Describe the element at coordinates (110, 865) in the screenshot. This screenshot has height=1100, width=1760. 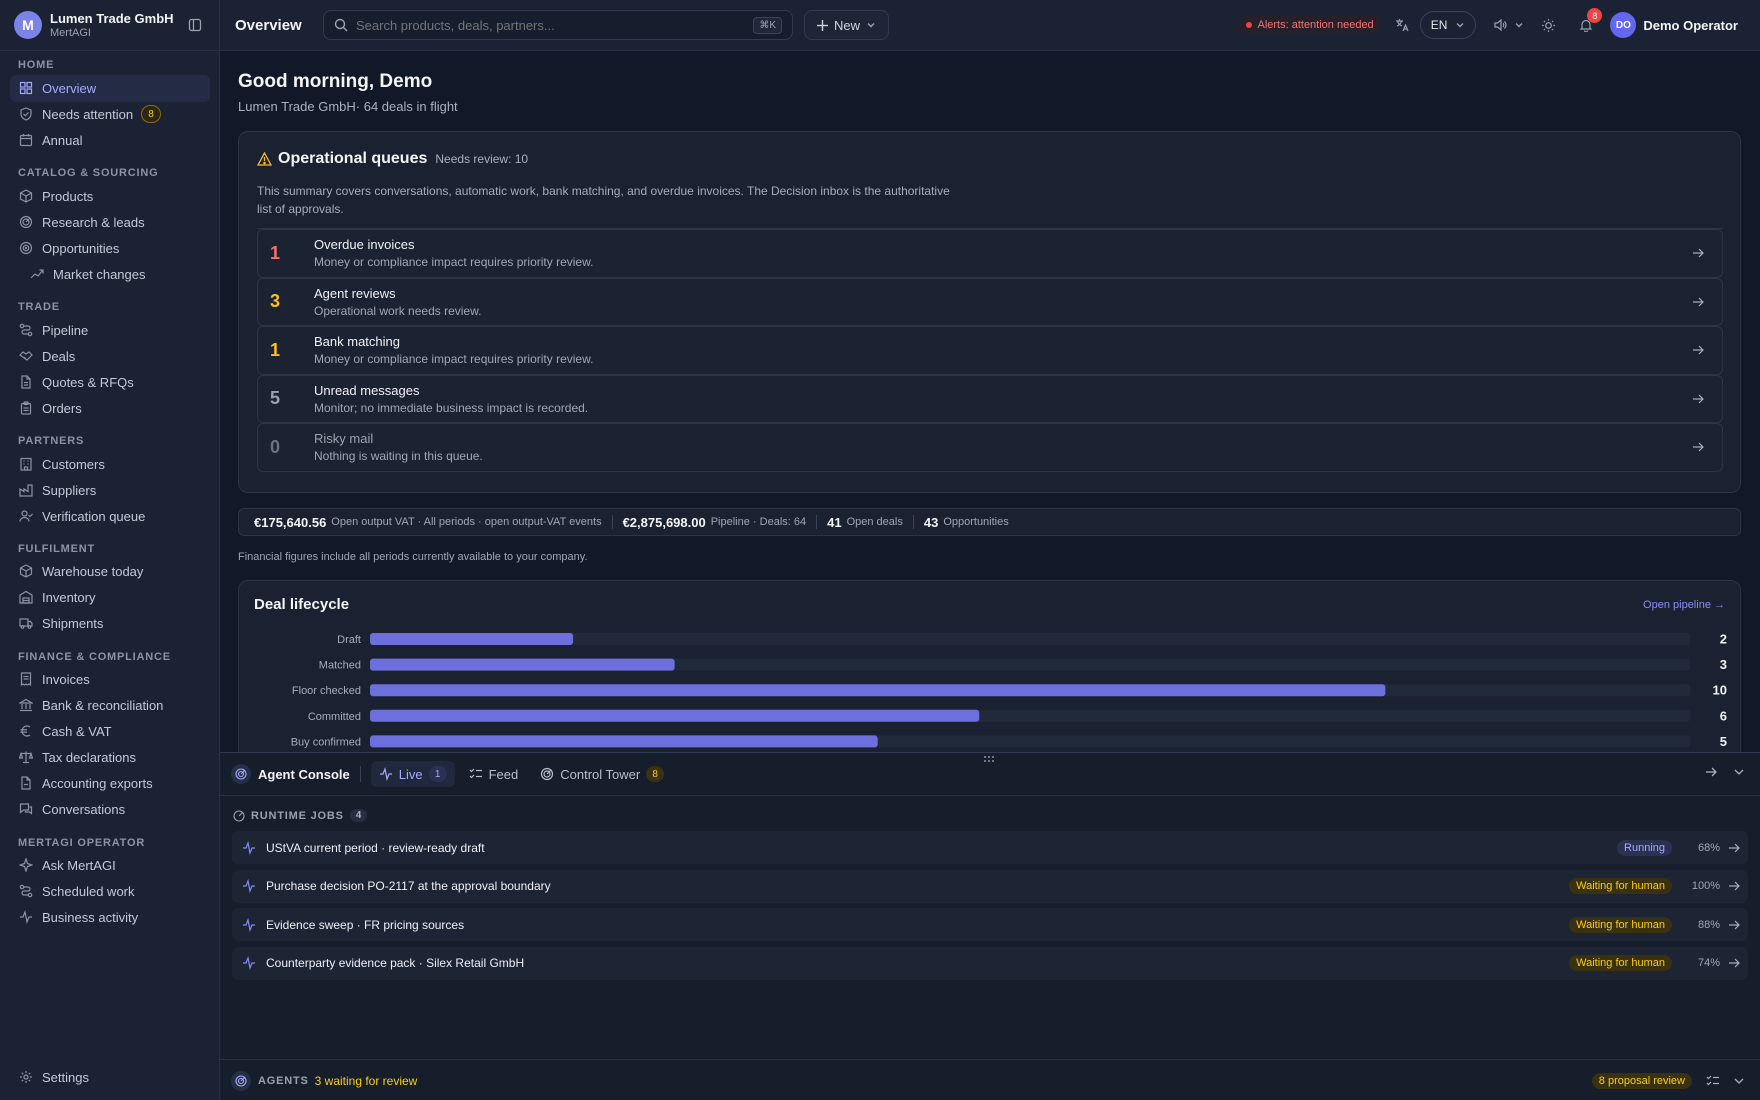
I see `sidebar-item-ask-mertagi: Ask MertAGI` at that location.